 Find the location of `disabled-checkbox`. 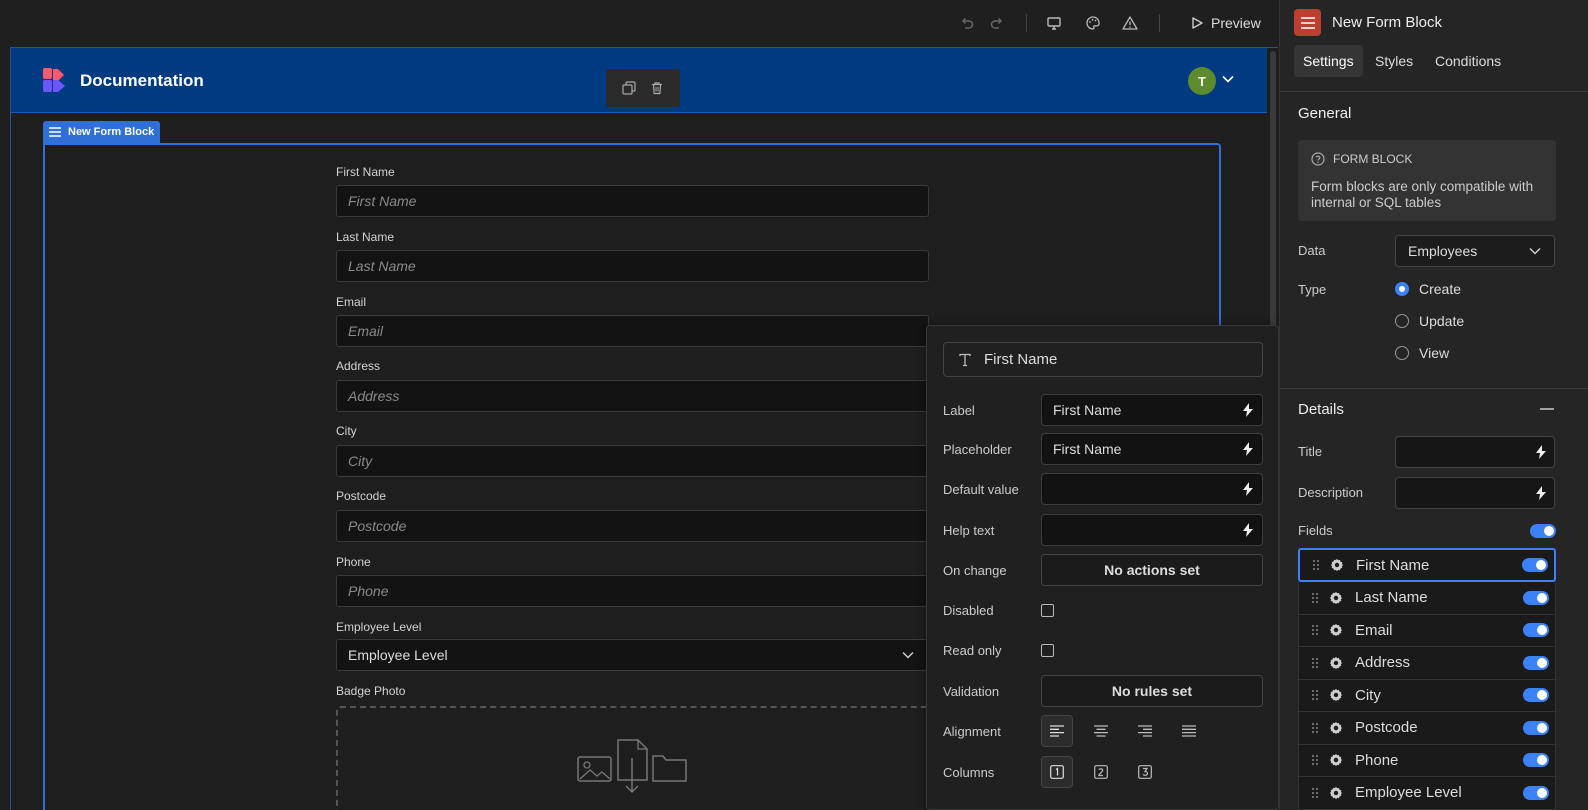

disabled-checkbox is located at coordinates (1047, 610).